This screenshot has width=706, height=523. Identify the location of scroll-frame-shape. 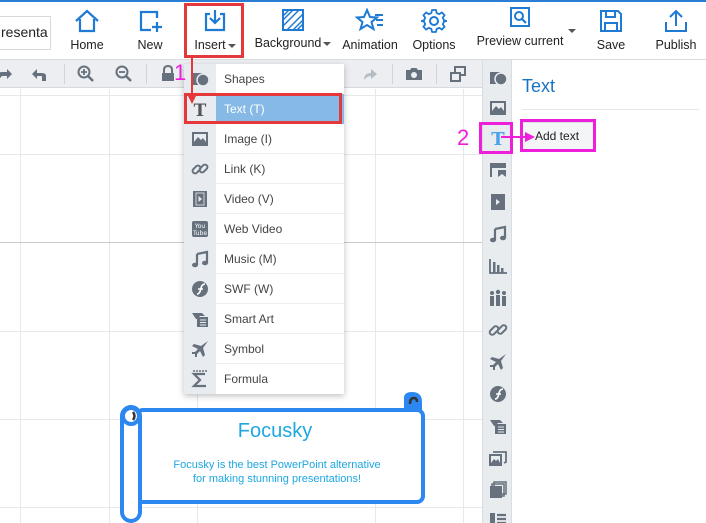
(272, 457).